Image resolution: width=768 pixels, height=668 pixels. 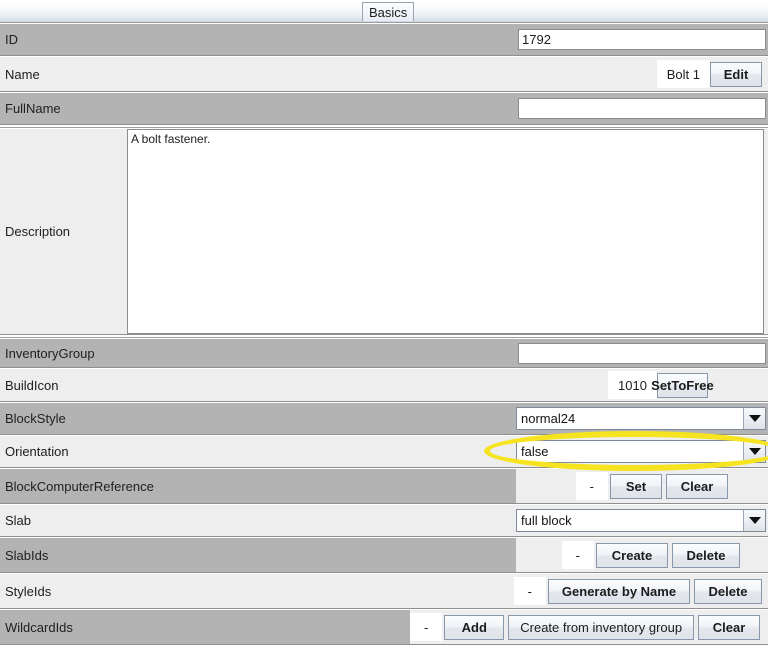 I want to click on delete-styleid-button: Delete, so click(x=728, y=591).